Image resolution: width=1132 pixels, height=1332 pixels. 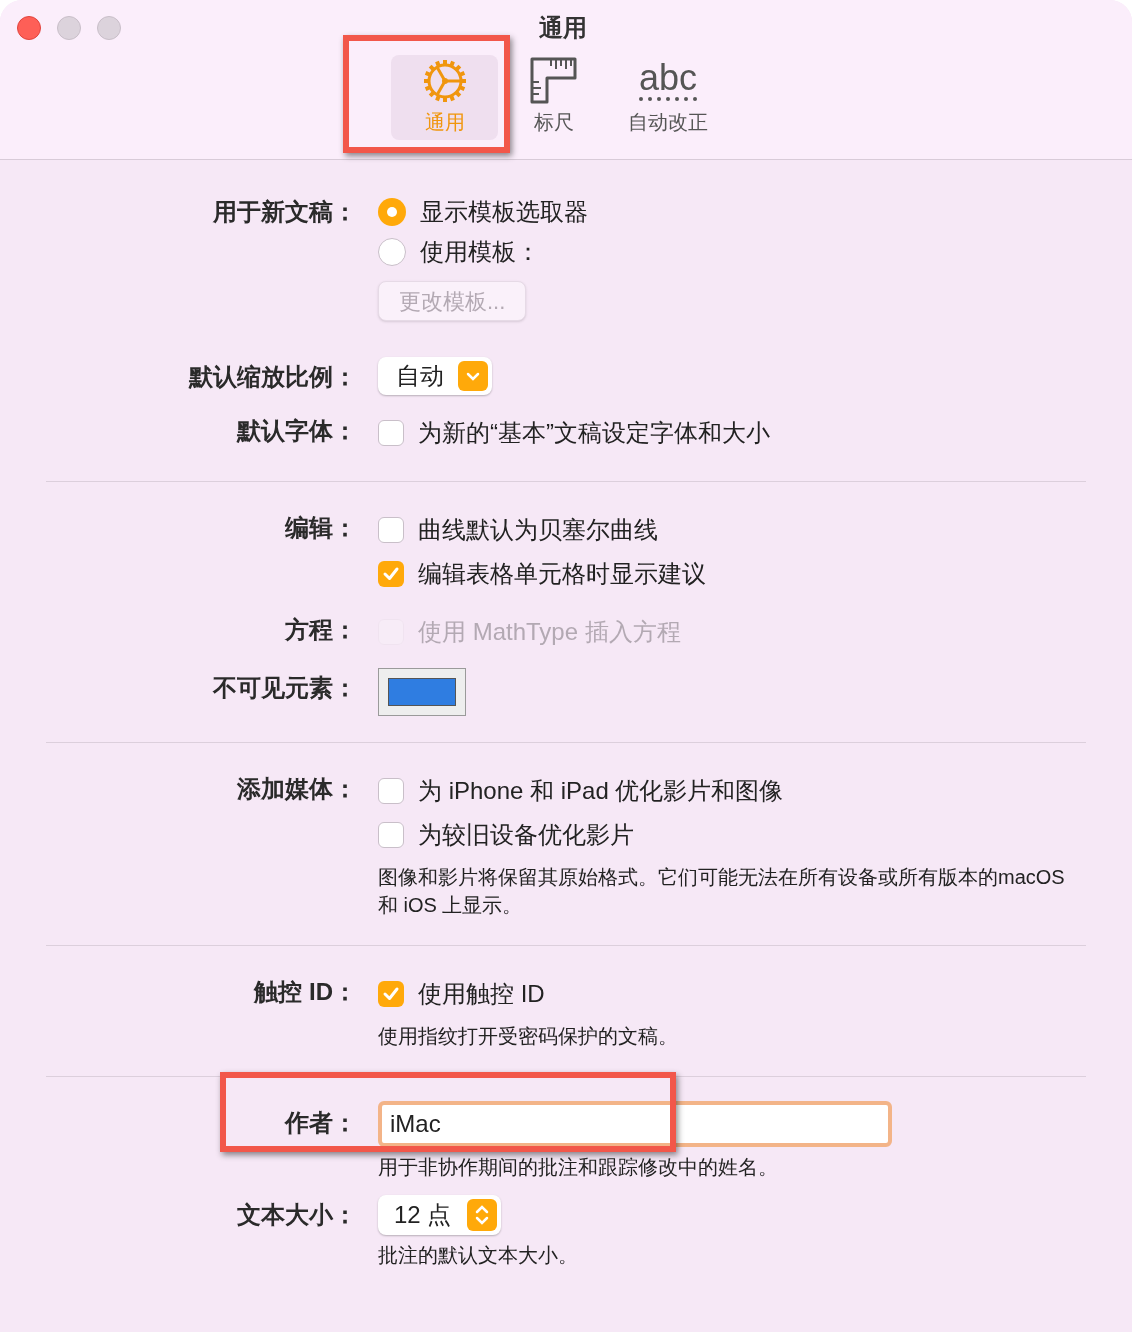 I want to click on minimize-button, so click(x=69, y=28).